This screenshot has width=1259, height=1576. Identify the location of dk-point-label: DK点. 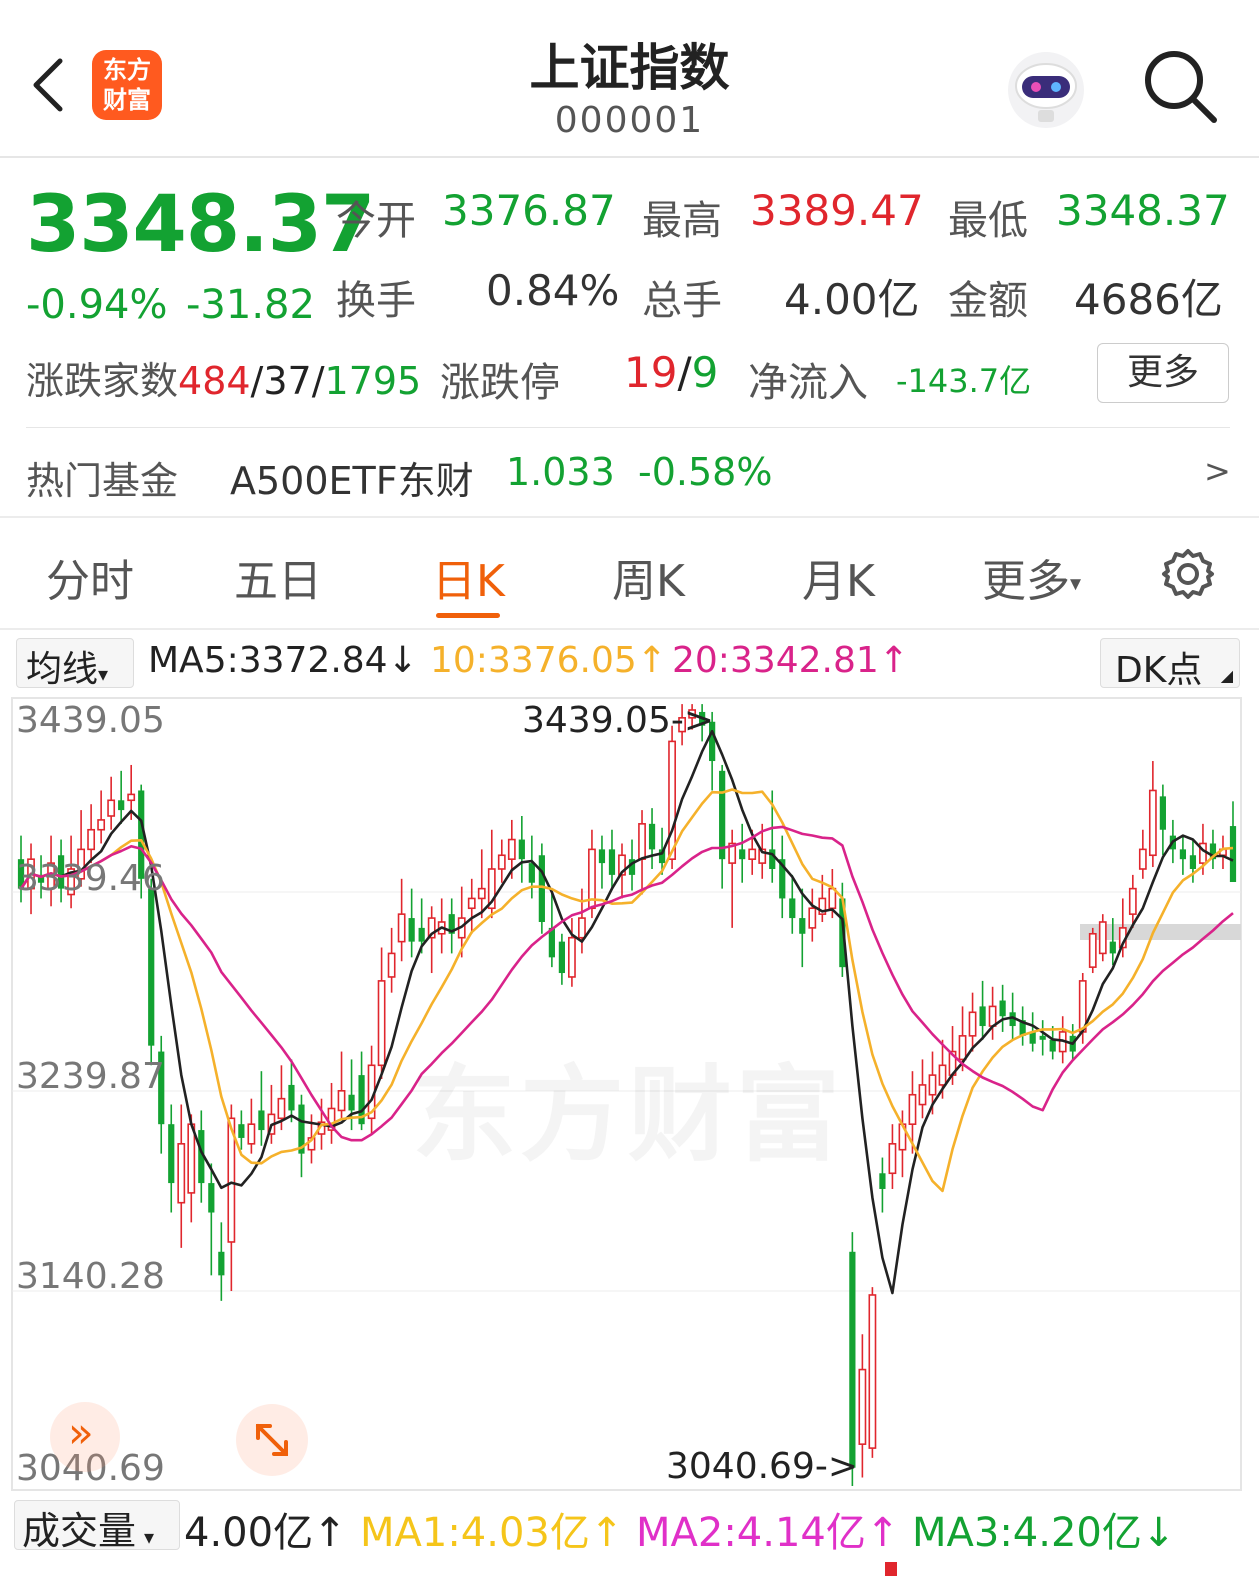
(1159, 670).